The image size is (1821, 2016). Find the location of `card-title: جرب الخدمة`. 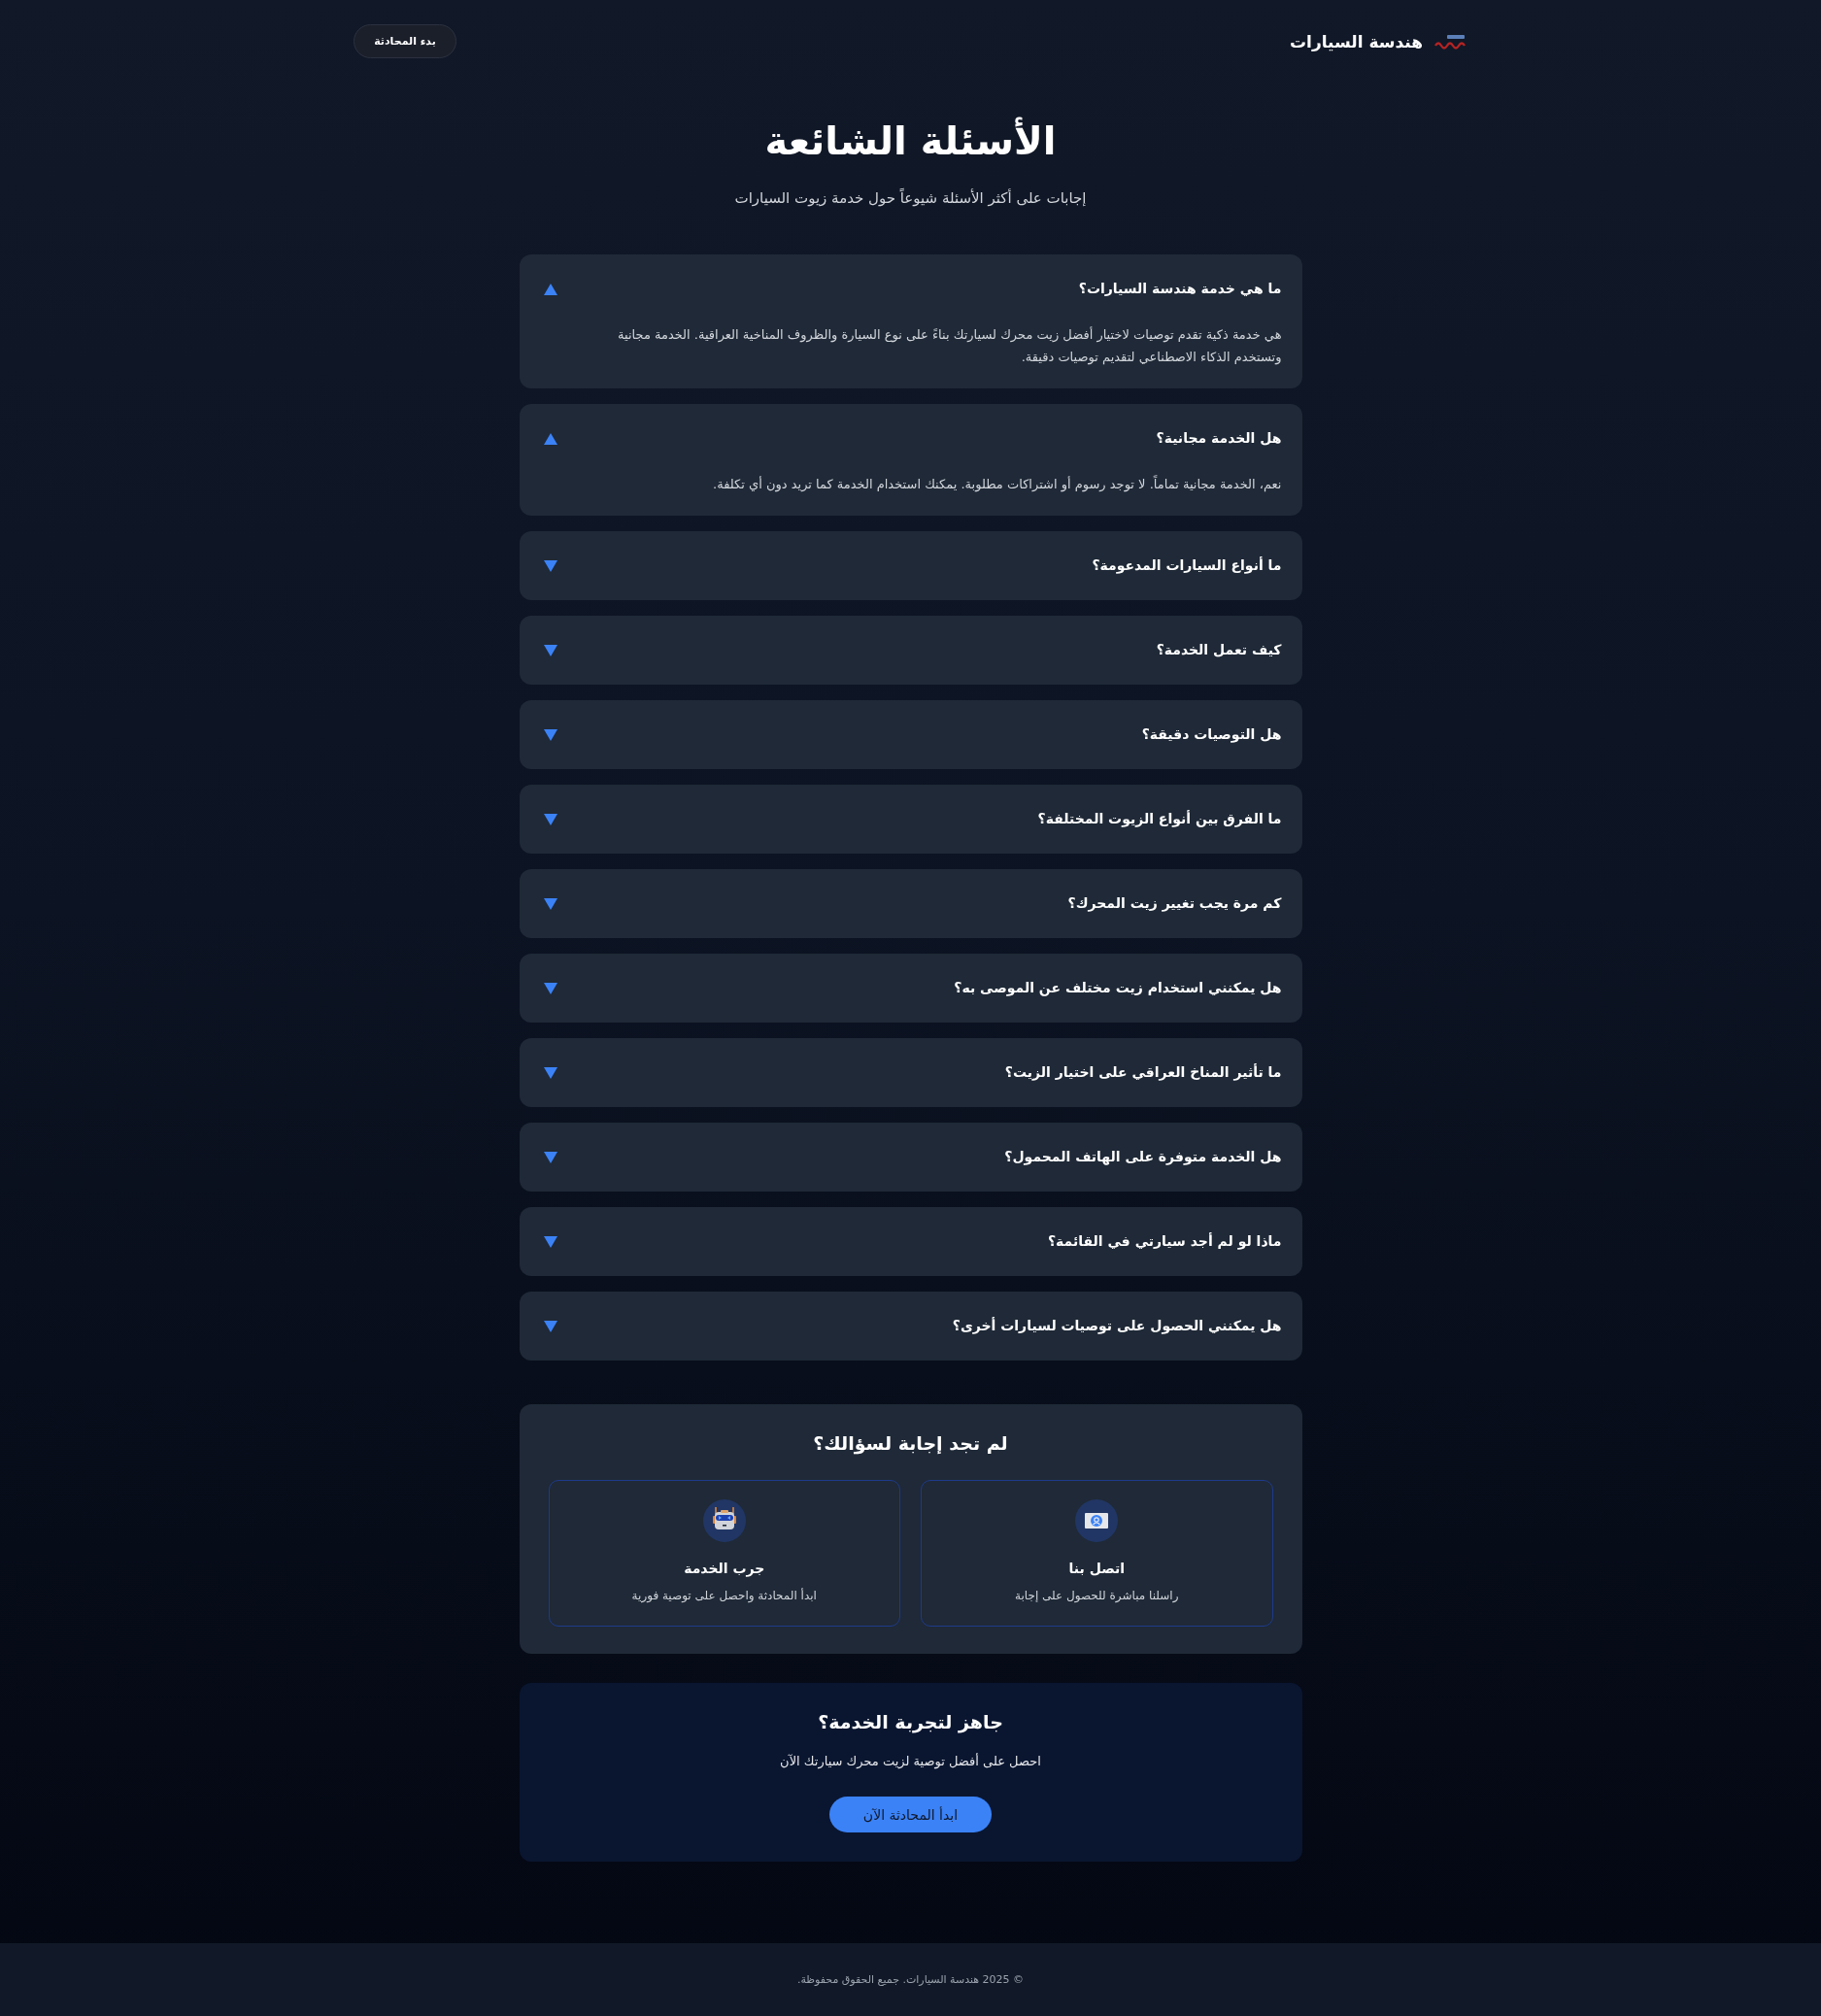

card-title: جرب الخدمة is located at coordinates (724, 1569).